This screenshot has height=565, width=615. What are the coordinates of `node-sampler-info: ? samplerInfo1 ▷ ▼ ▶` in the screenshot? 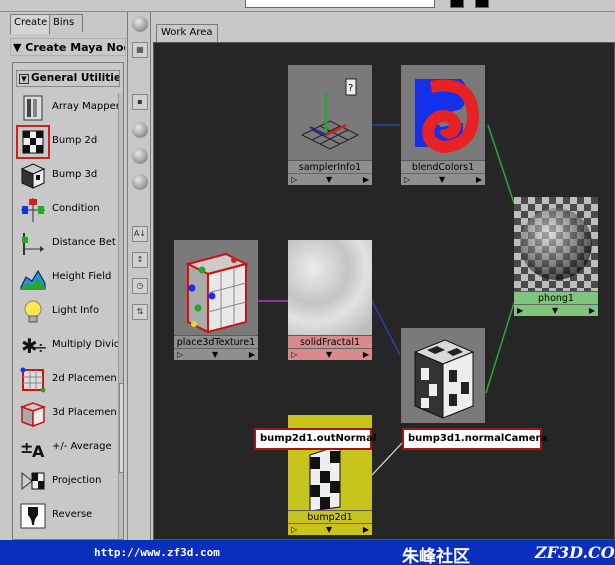 It's located at (330, 125).